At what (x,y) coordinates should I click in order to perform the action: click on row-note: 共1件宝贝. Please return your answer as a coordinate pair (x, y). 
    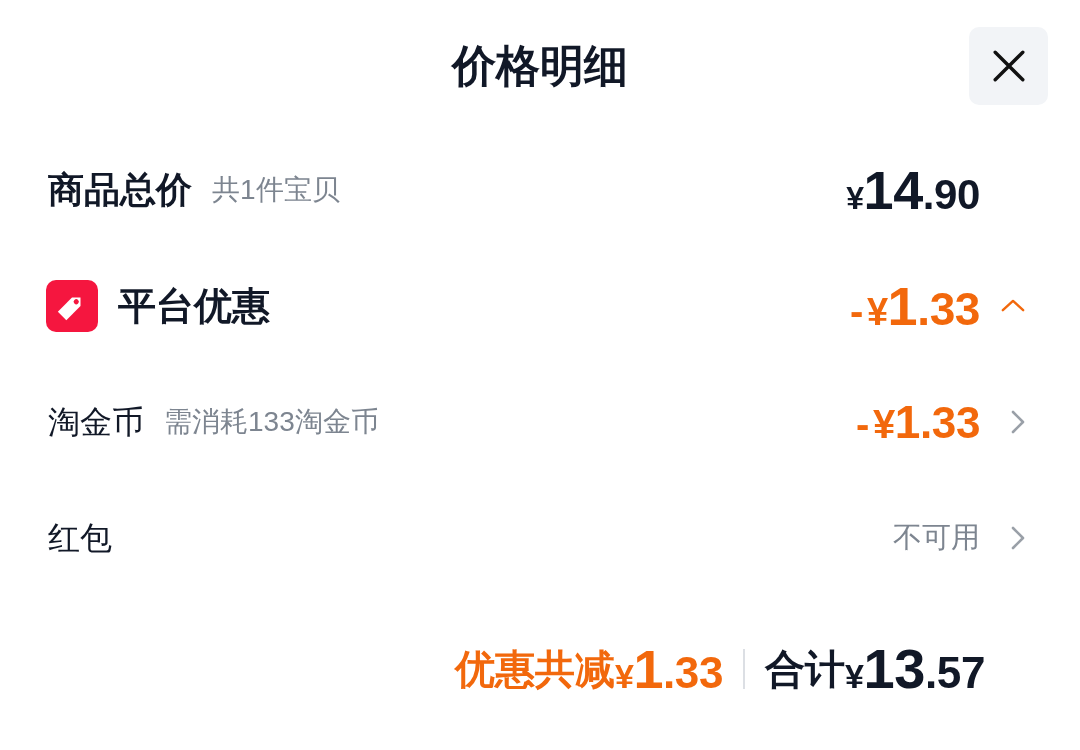
    Looking at the image, I should click on (276, 190).